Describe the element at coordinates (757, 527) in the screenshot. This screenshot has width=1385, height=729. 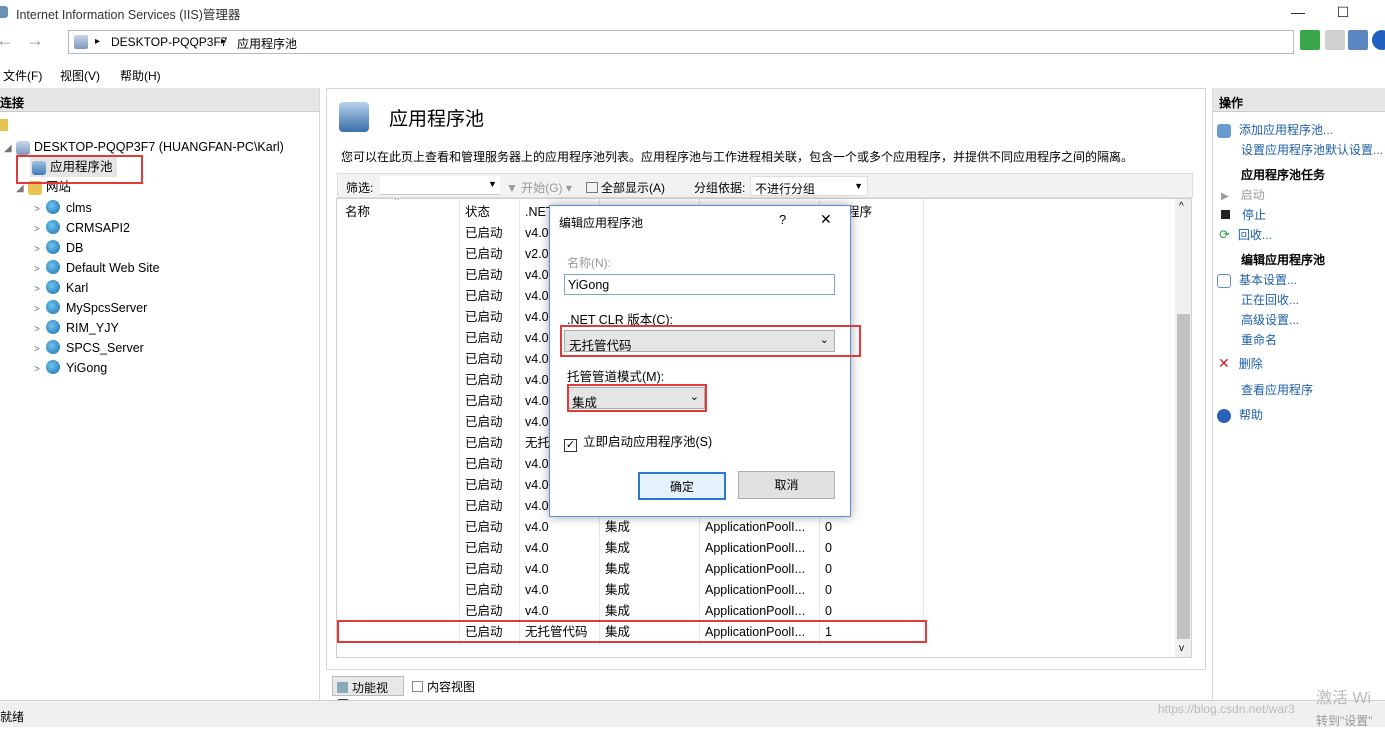
I see `table-row: spcs4hn已启动v4.0集成ApplicationPoolI...0` at that location.